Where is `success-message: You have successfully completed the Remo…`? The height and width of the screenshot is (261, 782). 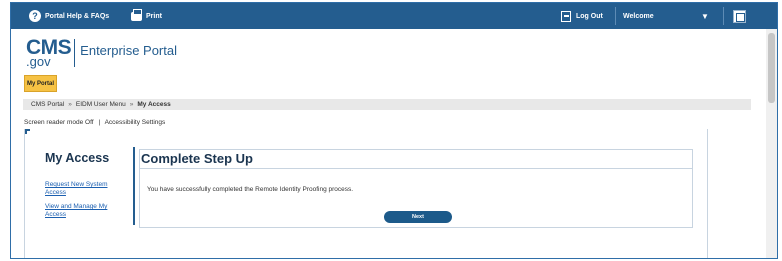
success-message: You have successfully completed the Remo… is located at coordinates (250, 189).